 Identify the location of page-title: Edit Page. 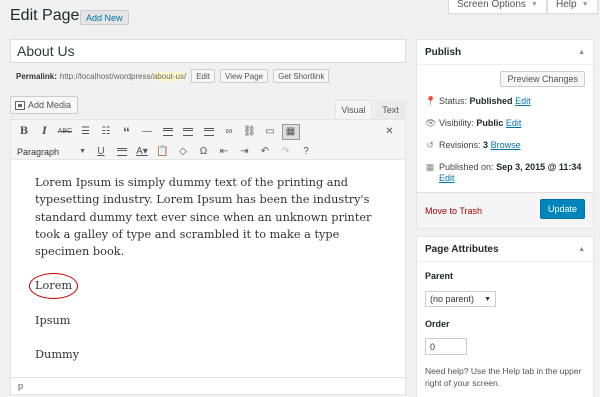
(45, 15).